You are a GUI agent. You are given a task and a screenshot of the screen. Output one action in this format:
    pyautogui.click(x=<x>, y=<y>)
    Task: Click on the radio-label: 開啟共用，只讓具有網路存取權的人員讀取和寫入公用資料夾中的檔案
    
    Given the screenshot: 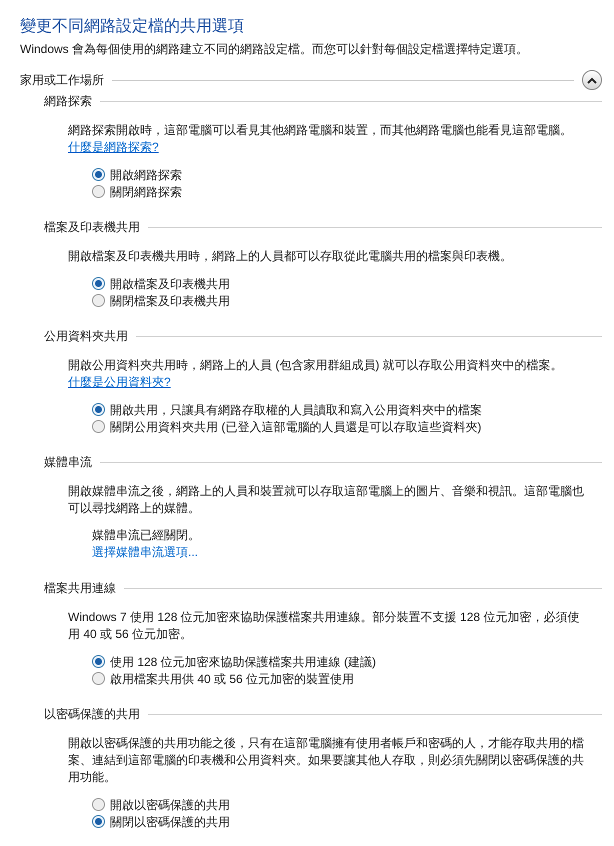 What is the action you would take?
    pyautogui.click(x=296, y=409)
    